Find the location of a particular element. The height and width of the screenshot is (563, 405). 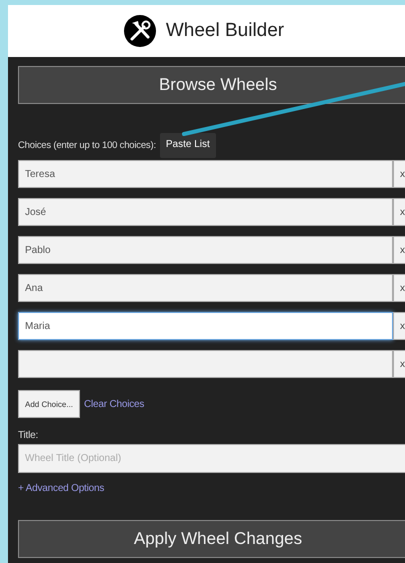

tools-icon is located at coordinates (140, 31).